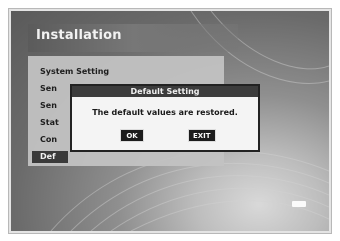 The height and width of the screenshot is (241, 340). What do you see at coordinates (48, 105) in the screenshot?
I see `menu-item-sen-2: Sen` at bounding box center [48, 105].